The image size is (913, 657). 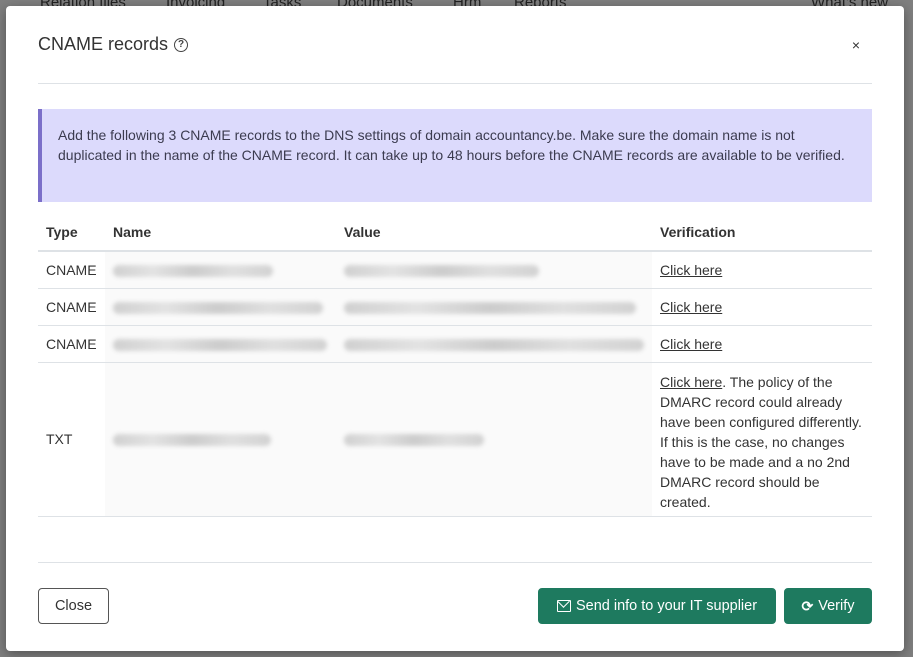 What do you see at coordinates (181, 44) in the screenshot?
I see `question-circle-icon: ?` at bounding box center [181, 44].